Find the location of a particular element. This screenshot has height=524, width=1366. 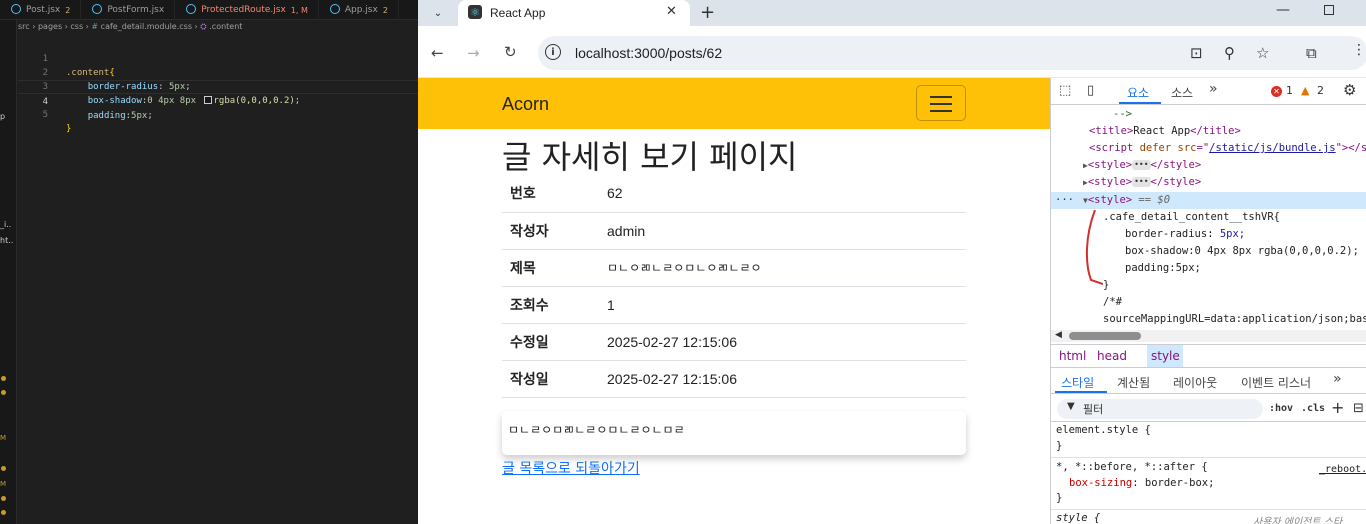

more-subtabs-chevron-icon: » is located at coordinates (1337, 379).